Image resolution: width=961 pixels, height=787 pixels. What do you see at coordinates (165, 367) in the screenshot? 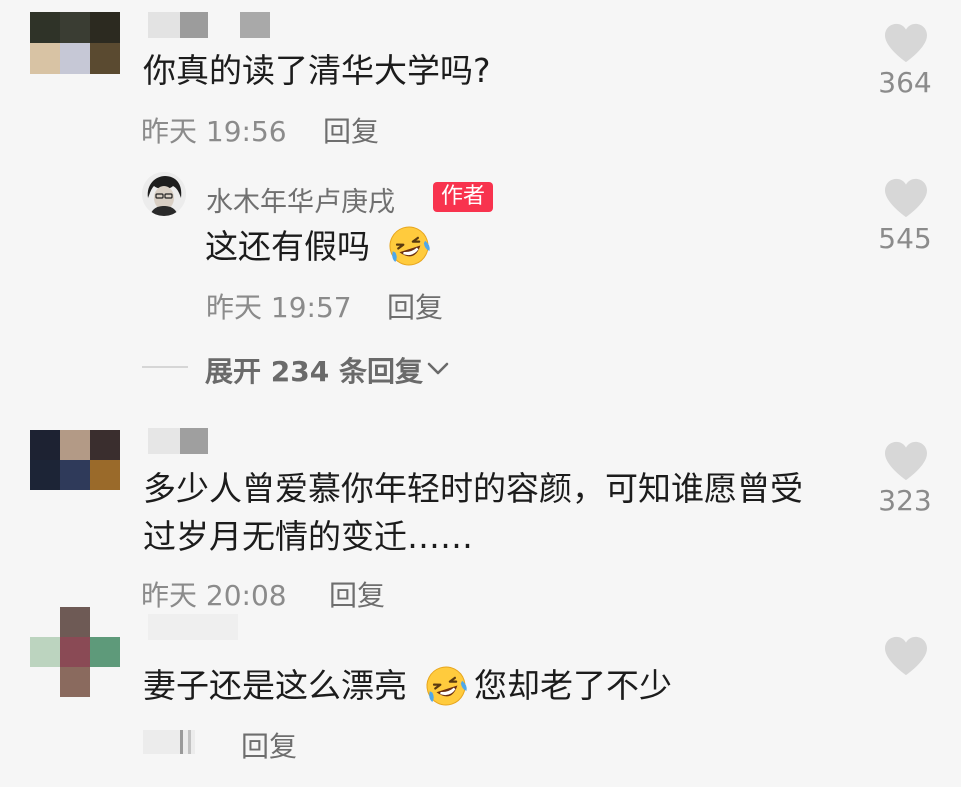
I see `divider` at bounding box center [165, 367].